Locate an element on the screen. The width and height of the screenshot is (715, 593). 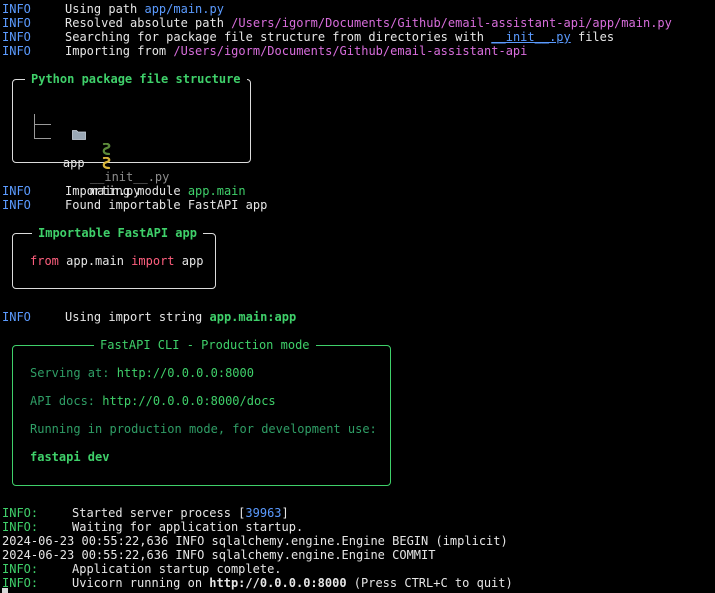
serving-at-line: Serving at: http://0.0.0.0:8000 is located at coordinates (142, 373).